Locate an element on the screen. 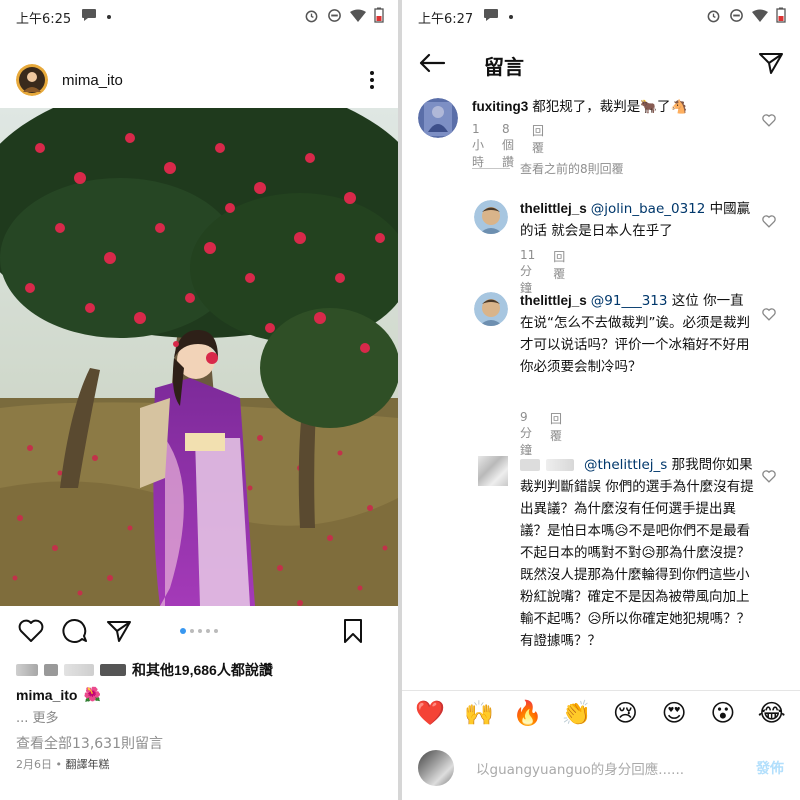  page-title: 留言 is located at coordinates (504, 66).